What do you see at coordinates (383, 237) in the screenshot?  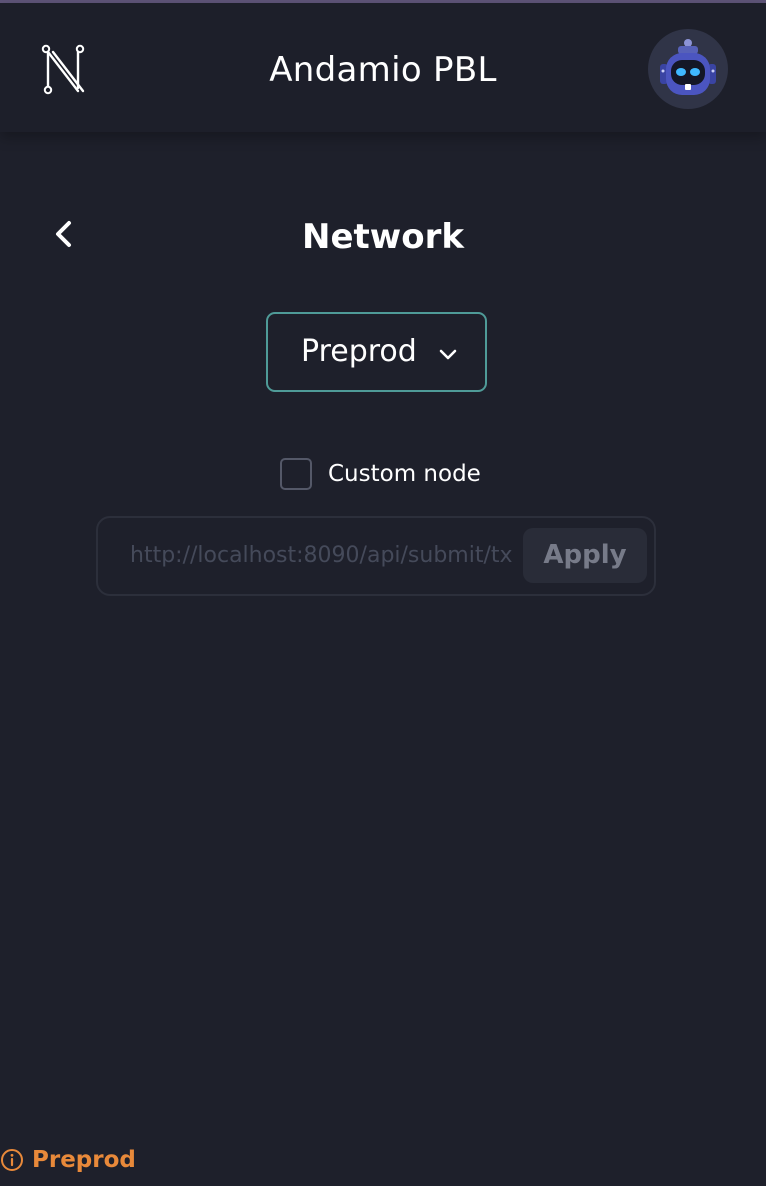 I see `page-title: Network` at bounding box center [383, 237].